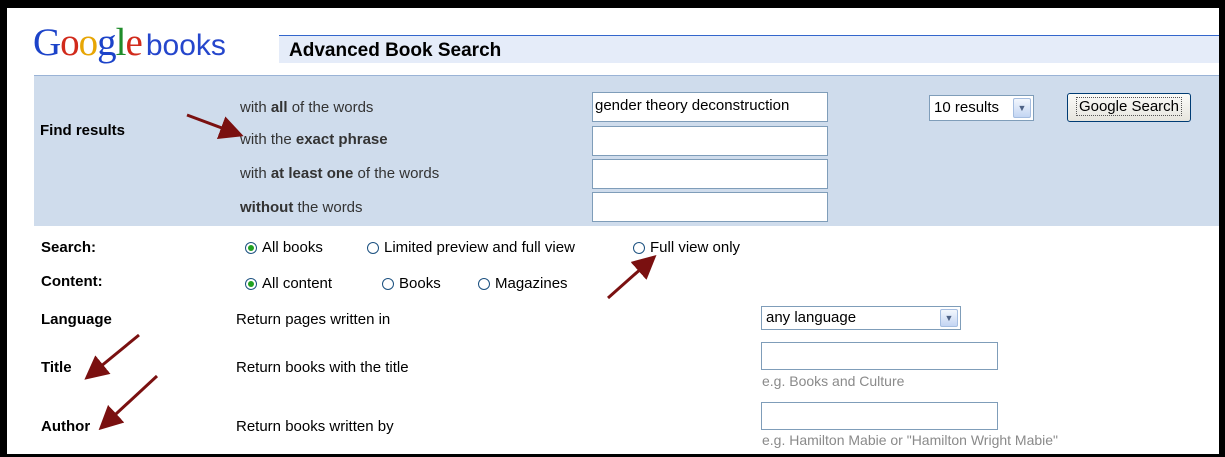  I want to click on arrow-to-title, so click(112, 356).